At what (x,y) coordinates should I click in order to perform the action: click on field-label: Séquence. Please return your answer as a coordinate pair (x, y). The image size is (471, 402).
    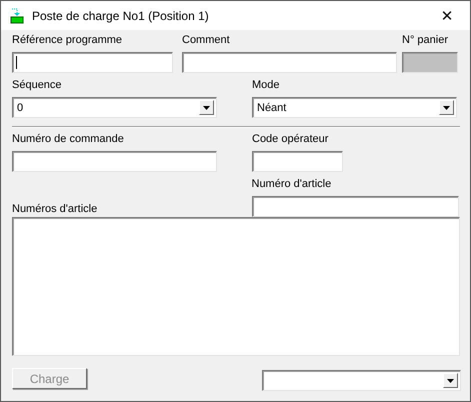
    Looking at the image, I should click on (37, 86).